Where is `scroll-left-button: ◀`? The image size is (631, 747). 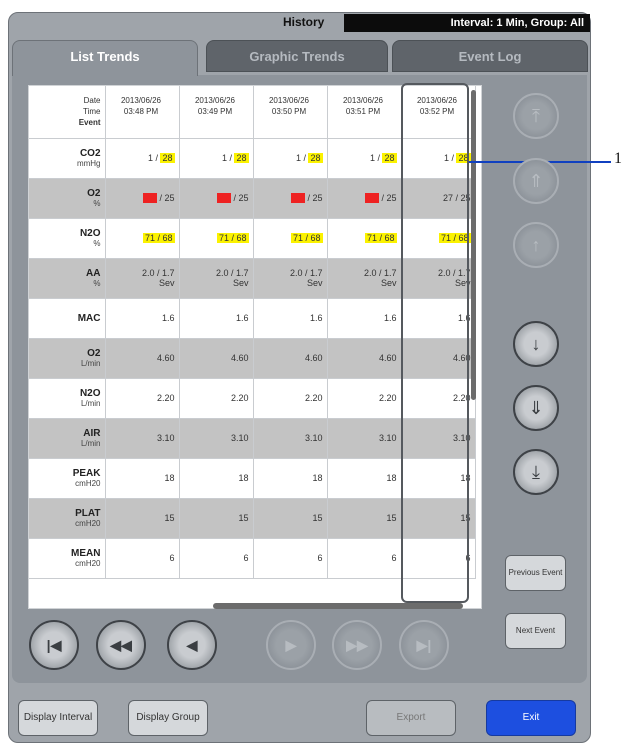
scroll-left-button: ◀ is located at coordinates (192, 645).